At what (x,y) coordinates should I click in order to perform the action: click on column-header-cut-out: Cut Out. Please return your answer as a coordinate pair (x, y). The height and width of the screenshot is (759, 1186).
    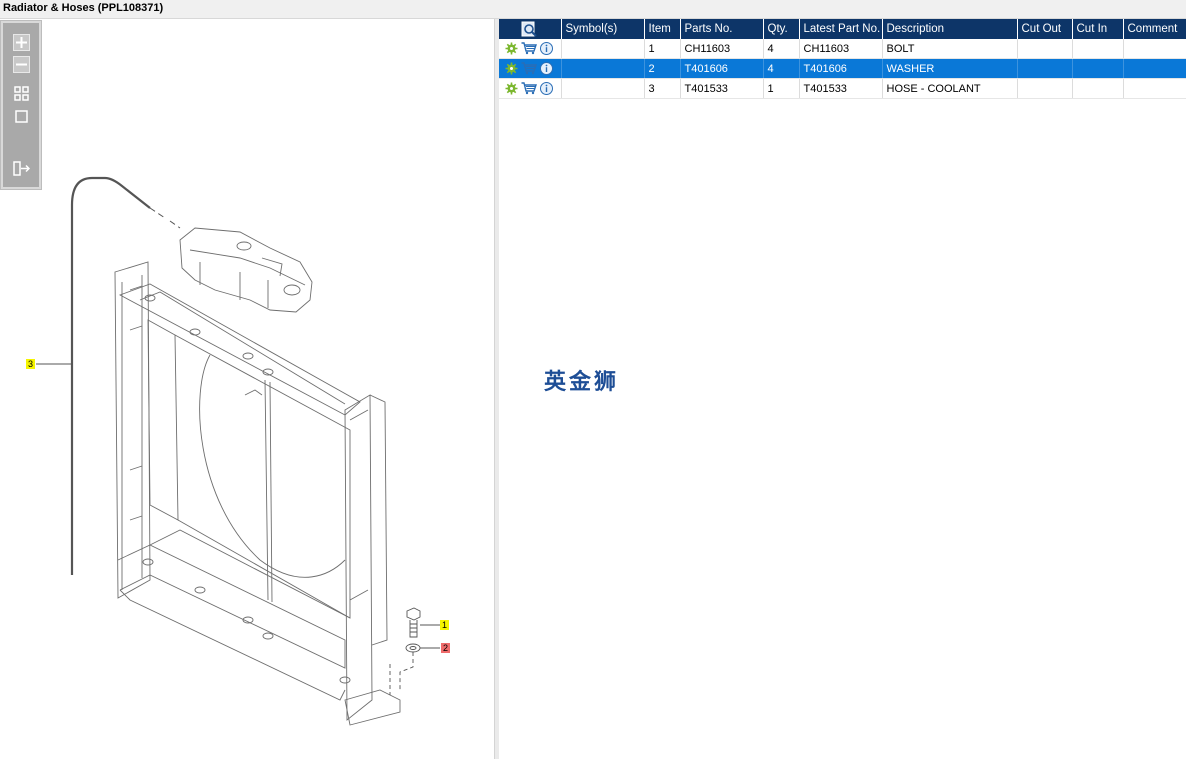
    Looking at the image, I should click on (1045, 29).